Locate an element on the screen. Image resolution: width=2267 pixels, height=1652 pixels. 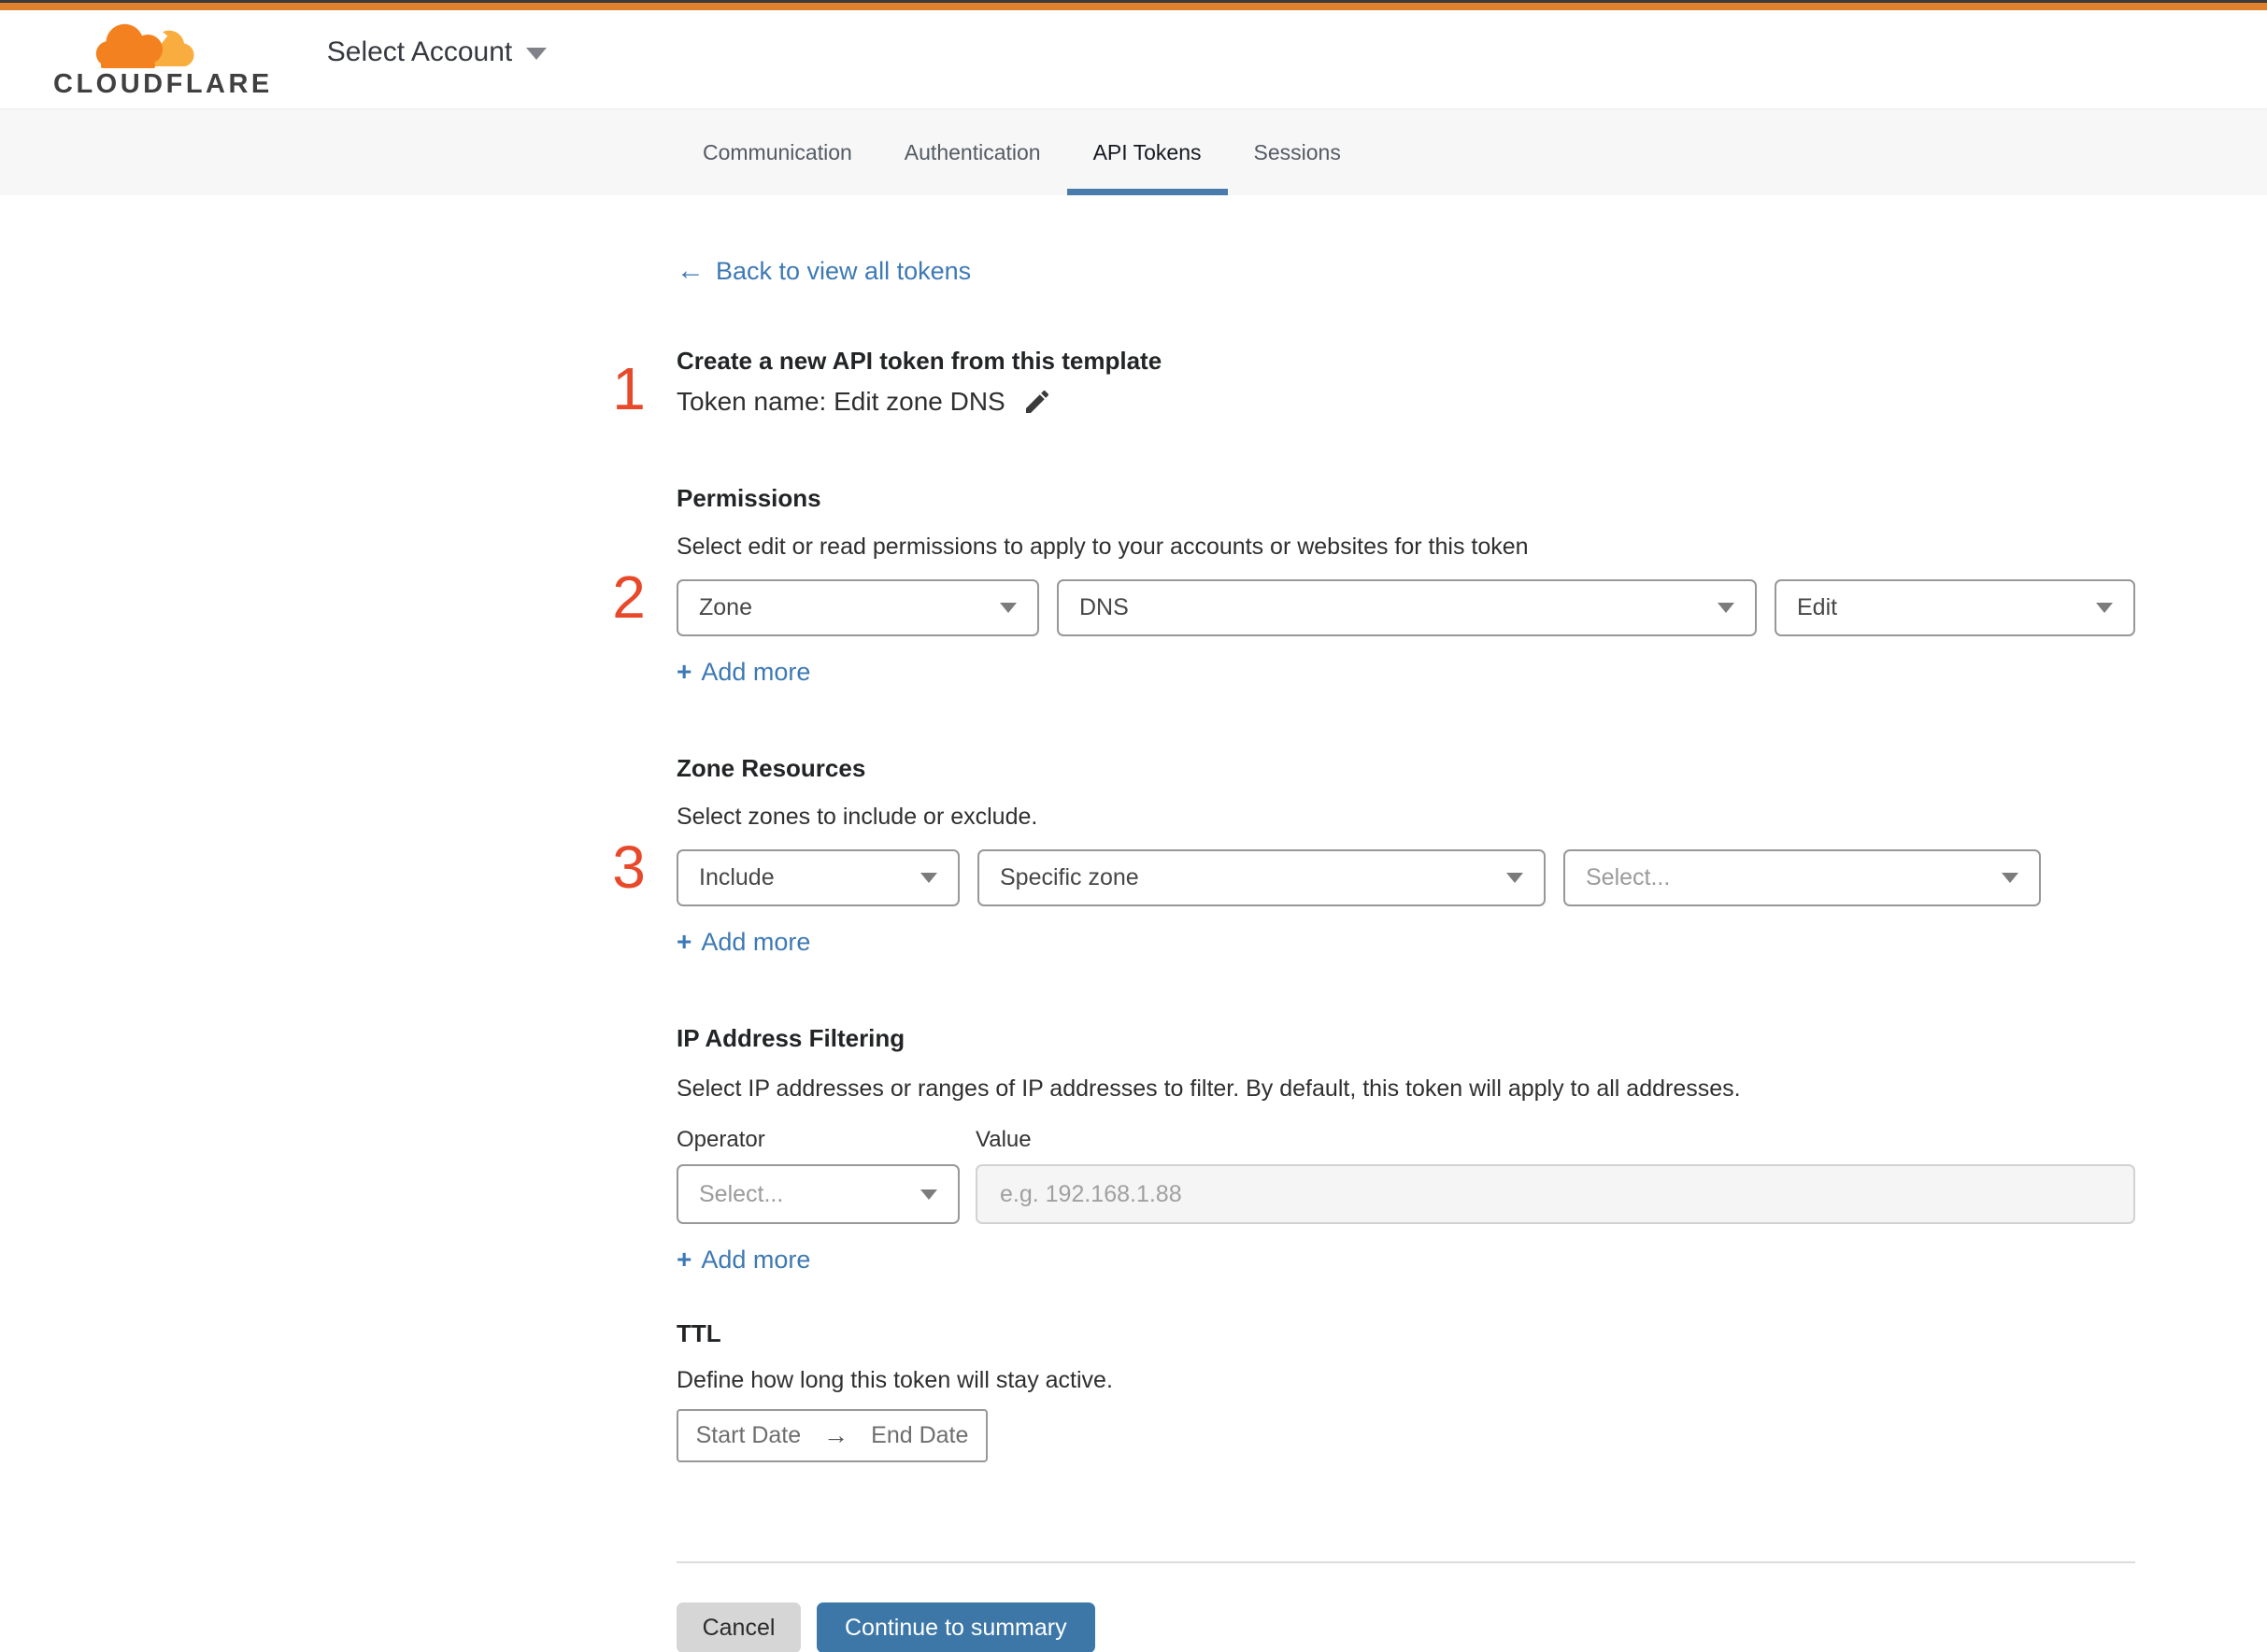
tab-label: Authentication is located at coordinates (973, 152).